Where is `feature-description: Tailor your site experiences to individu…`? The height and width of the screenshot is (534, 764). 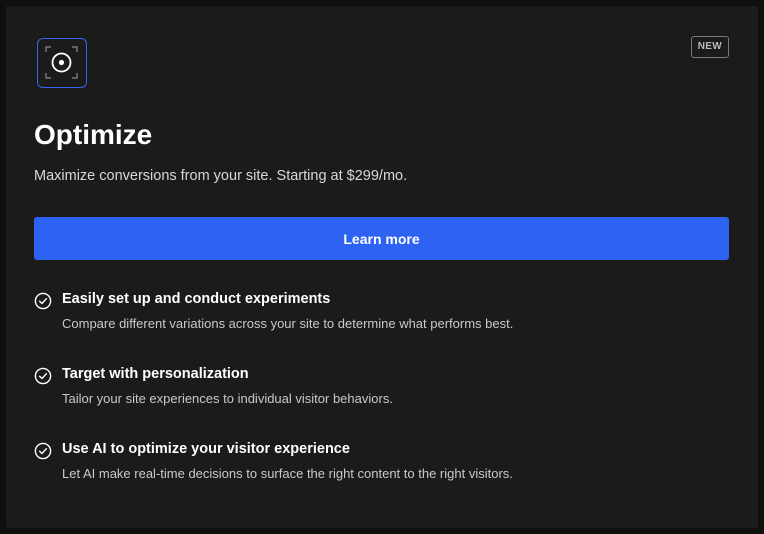 feature-description: Tailor your site experiences to individu… is located at coordinates (227, 398).